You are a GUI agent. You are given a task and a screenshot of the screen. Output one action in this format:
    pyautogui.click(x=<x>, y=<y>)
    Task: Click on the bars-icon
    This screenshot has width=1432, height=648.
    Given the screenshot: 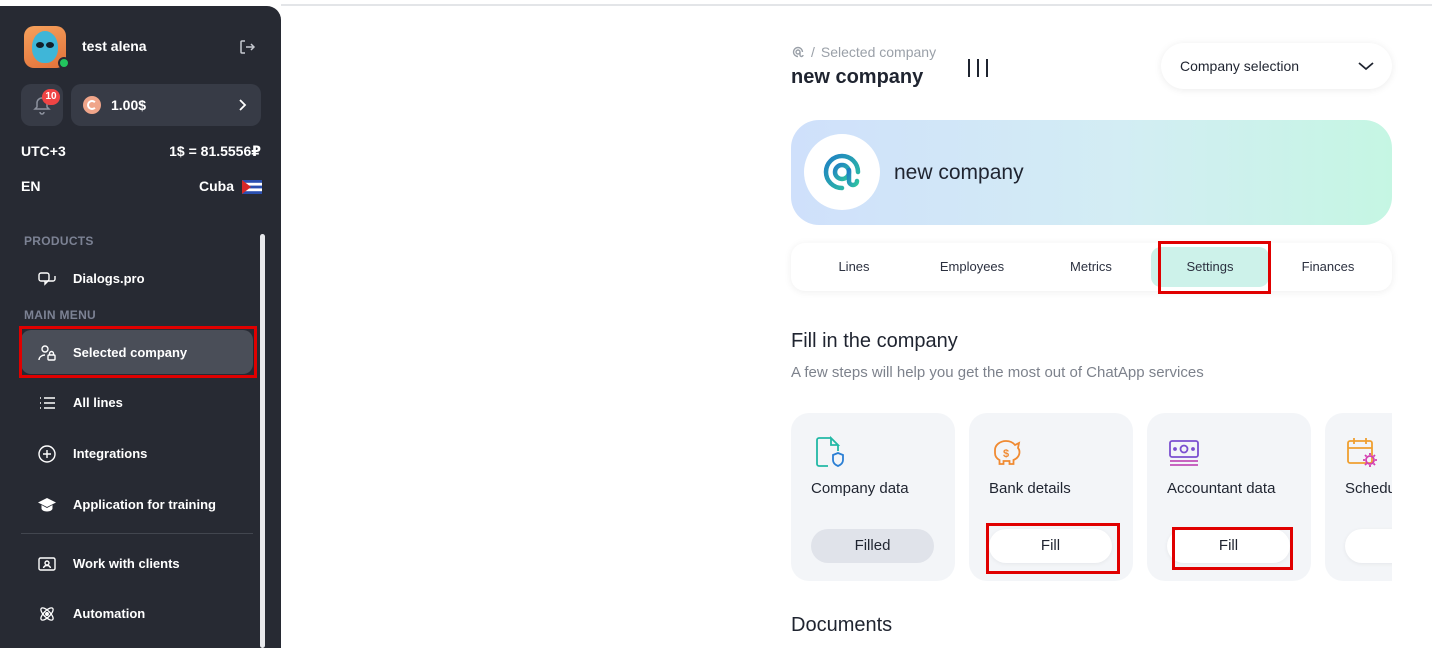 What is the action you would take?
    pyautogui.click(x=978, y=68)
    